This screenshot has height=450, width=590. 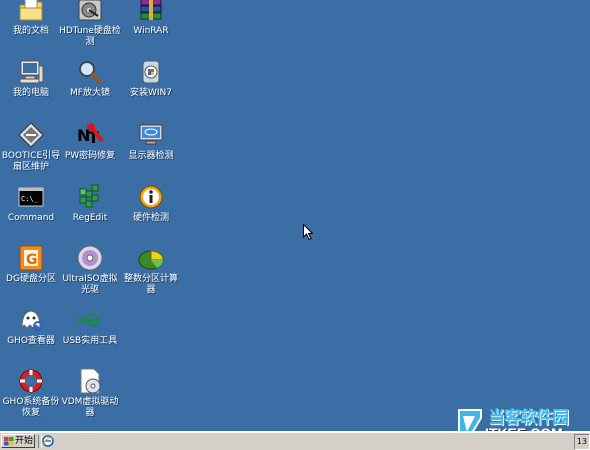 I want to click on desktop-icon-ghost-backup: GHO系统备份恢复, so click(x=31, y=393).